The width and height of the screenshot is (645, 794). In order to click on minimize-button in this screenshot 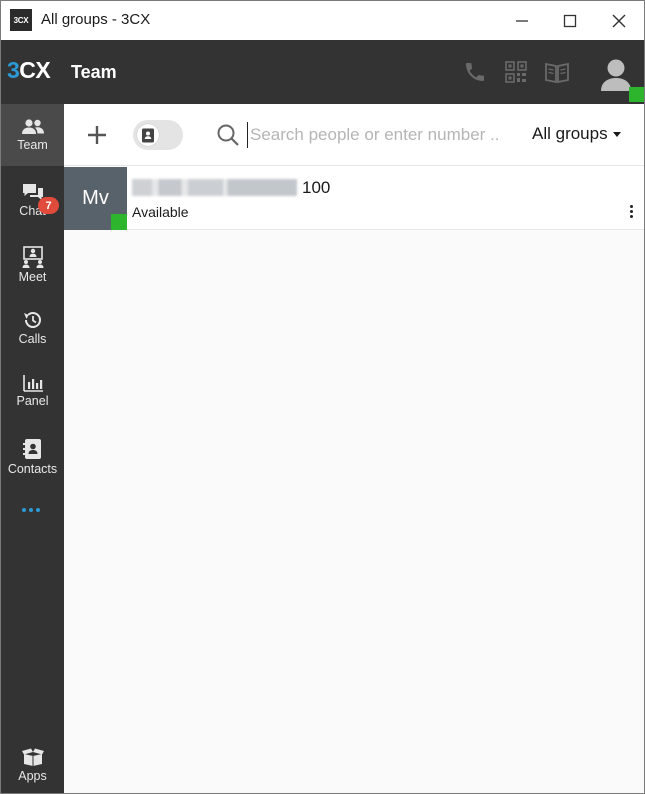, I will do `click(522, 20)`.